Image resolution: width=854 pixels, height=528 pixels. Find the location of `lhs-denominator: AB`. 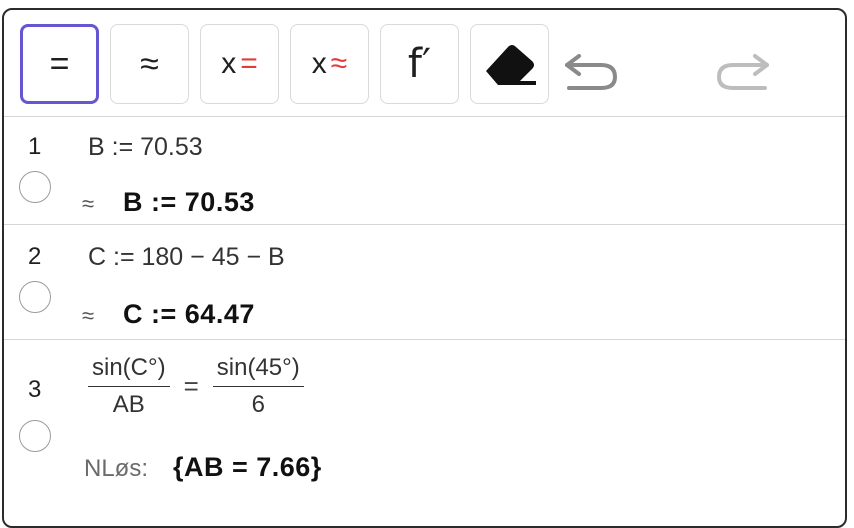

lhs-denominator: AB is located at coordinates (128, 404).